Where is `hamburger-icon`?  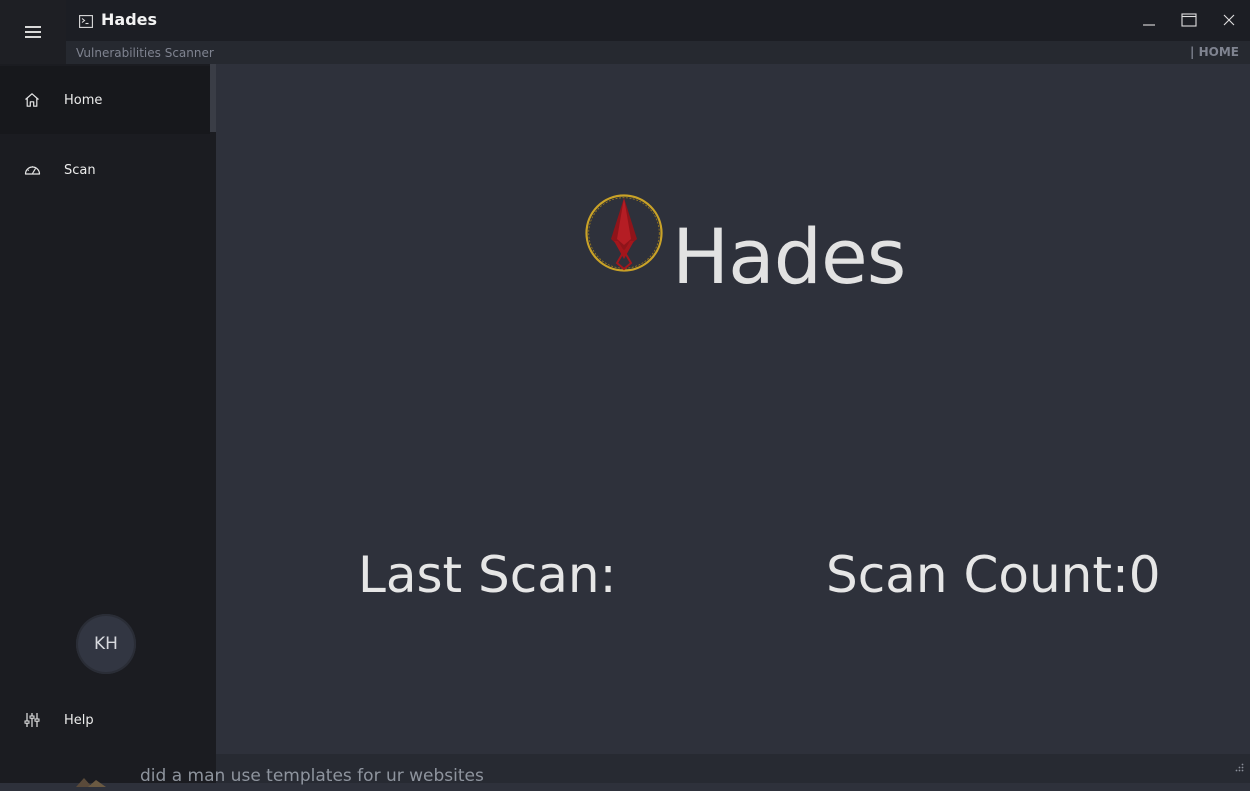
hamburger-icon is located at coordinates (33, 32).